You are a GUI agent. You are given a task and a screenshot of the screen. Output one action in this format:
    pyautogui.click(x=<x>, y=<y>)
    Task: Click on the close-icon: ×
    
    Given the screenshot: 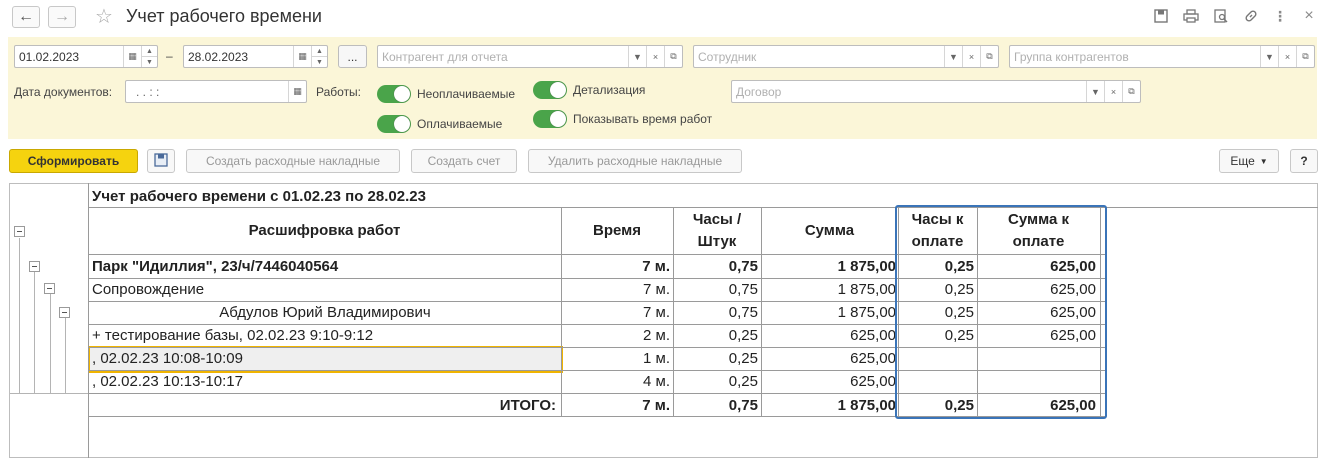 What is the action you would take?
    pyautogui.click(x=1309, y=16)
    